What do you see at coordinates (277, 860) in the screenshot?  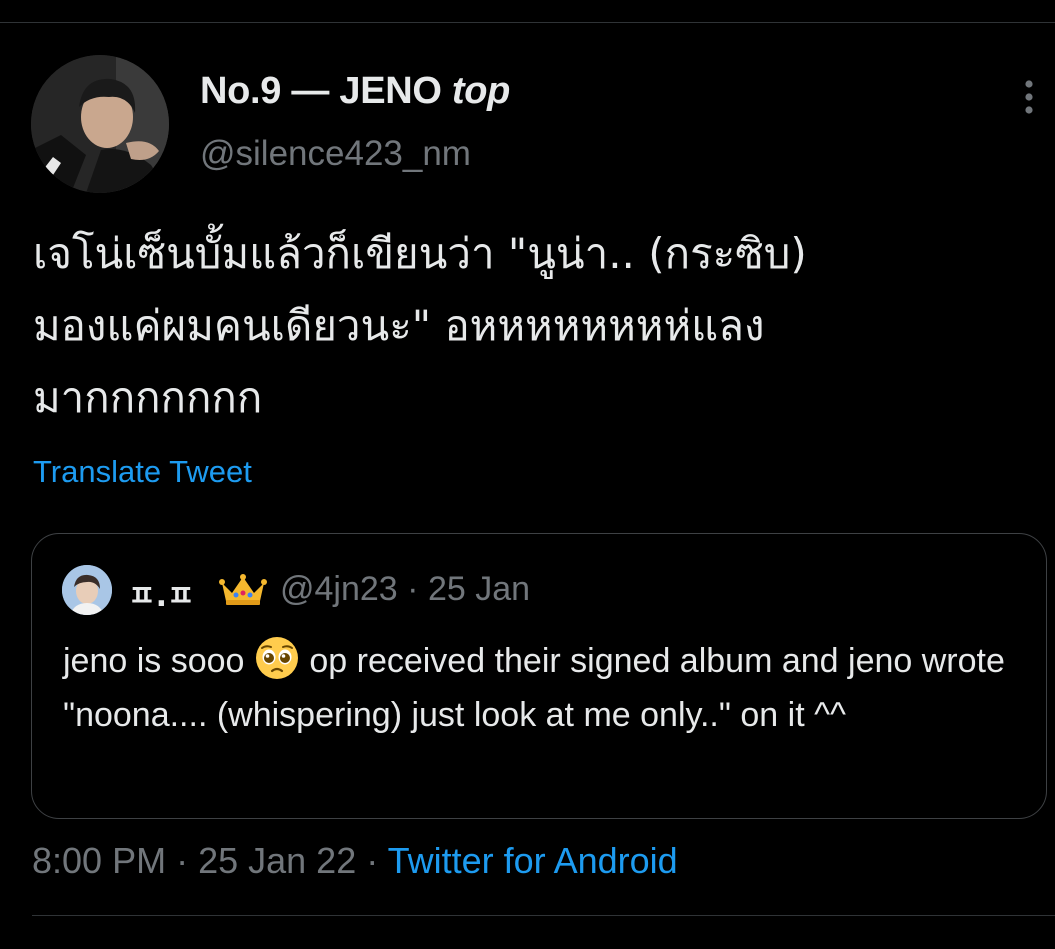 I see `tweet-date: 25 Jan 22` at bounding box center [277, 860].